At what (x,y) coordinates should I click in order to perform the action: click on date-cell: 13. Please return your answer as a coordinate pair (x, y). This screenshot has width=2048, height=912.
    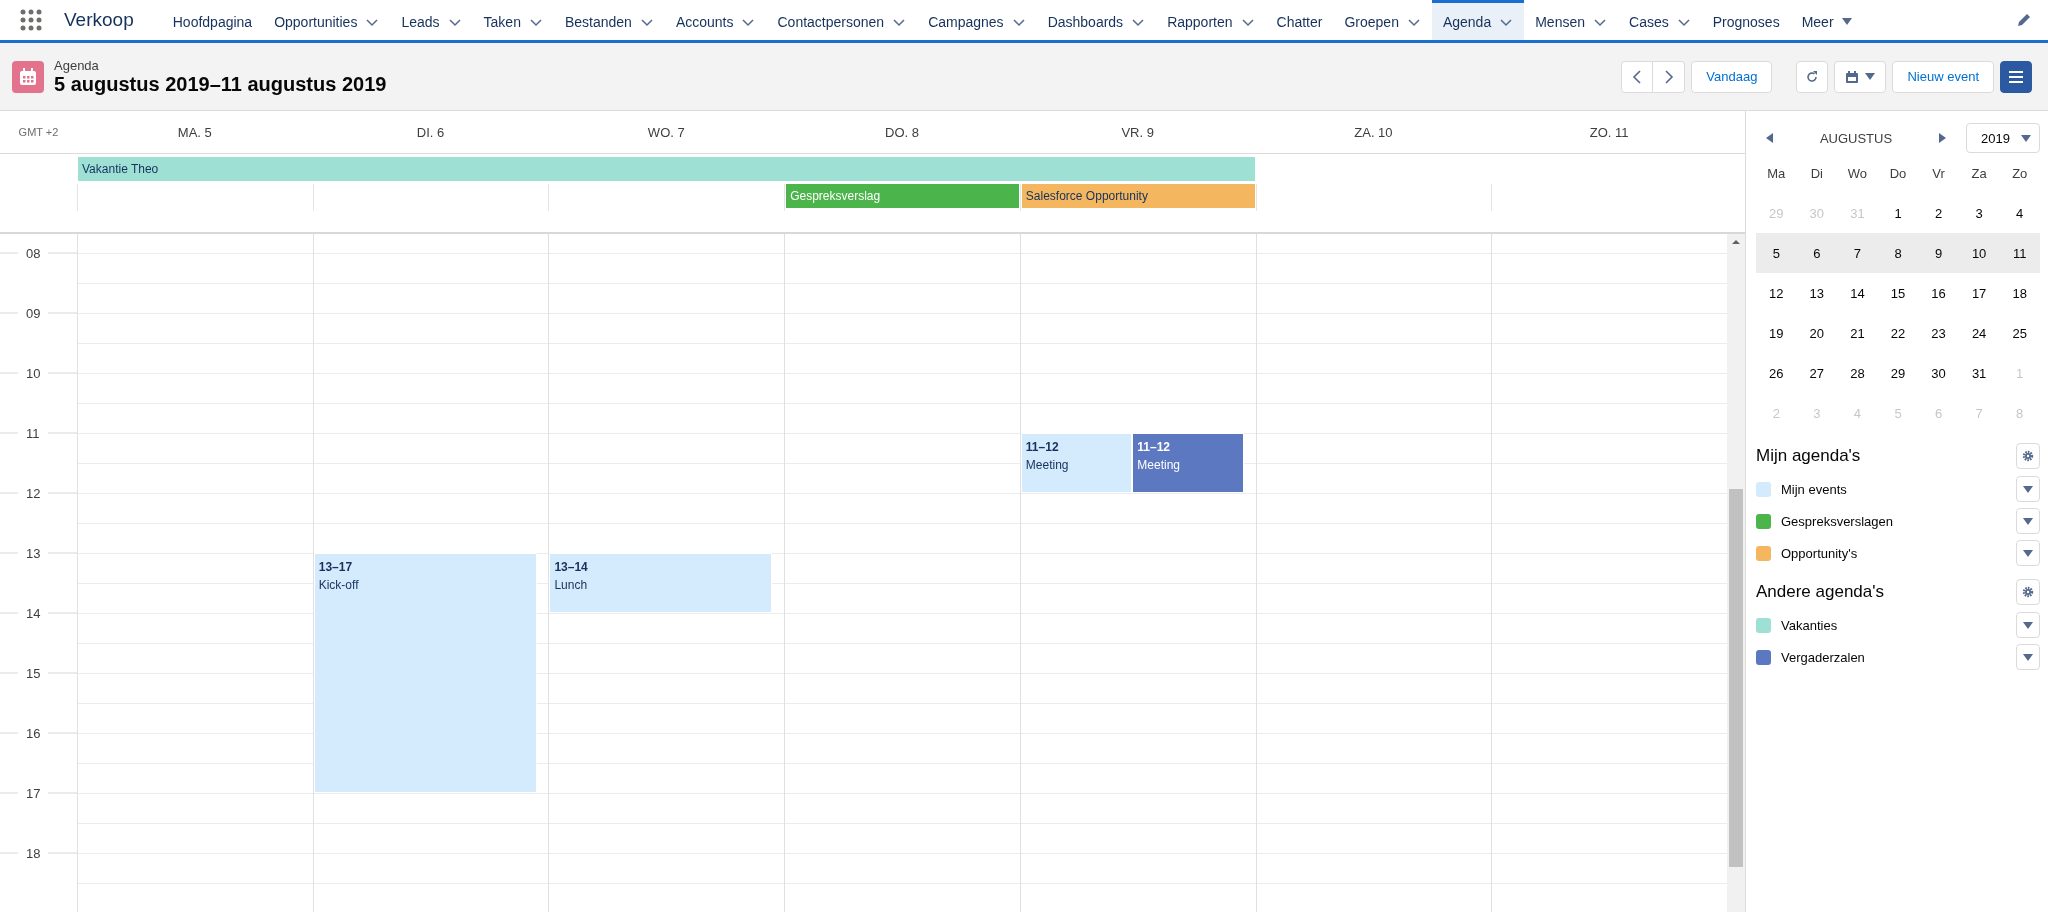
    Looking at the image, I should click on (1817, 293).